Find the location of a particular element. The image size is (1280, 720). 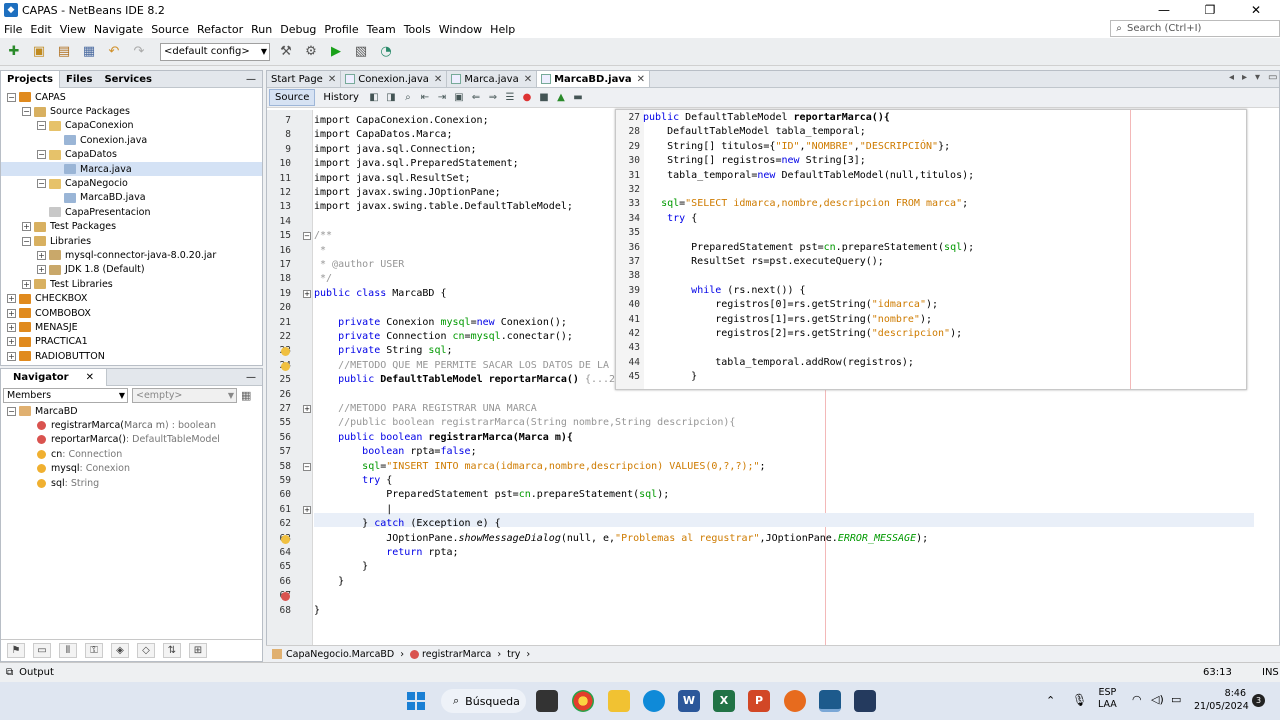

empty-select: <empty> ▼ is located at coordinates (184, 395).